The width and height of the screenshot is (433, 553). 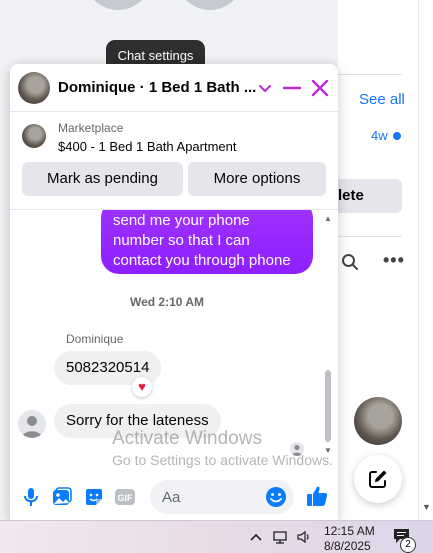 I want to click on message-input-placeholder: Aa, so click(x=171, y=497).